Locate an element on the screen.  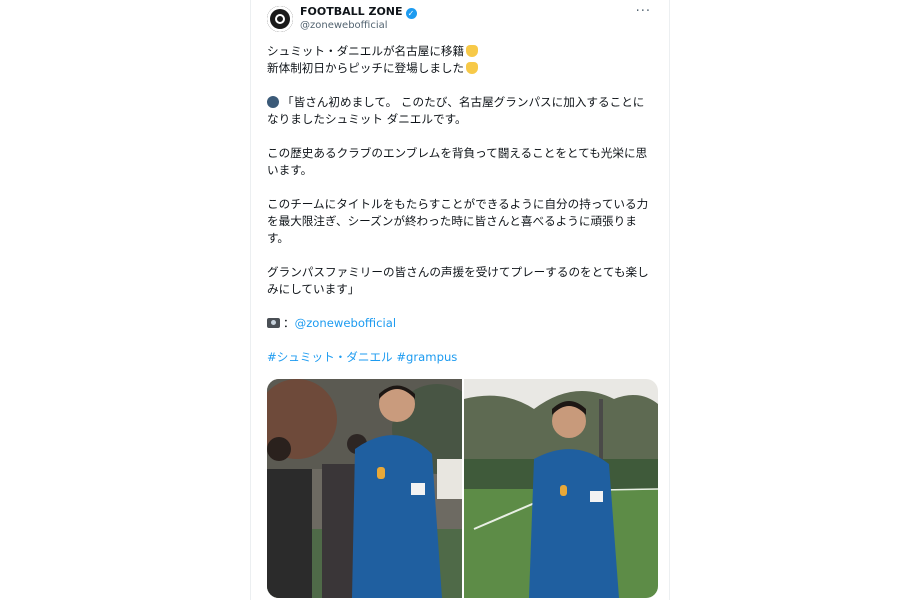
author-name-text: FOOTBALL ZONE is located at coordinates (351, 11).